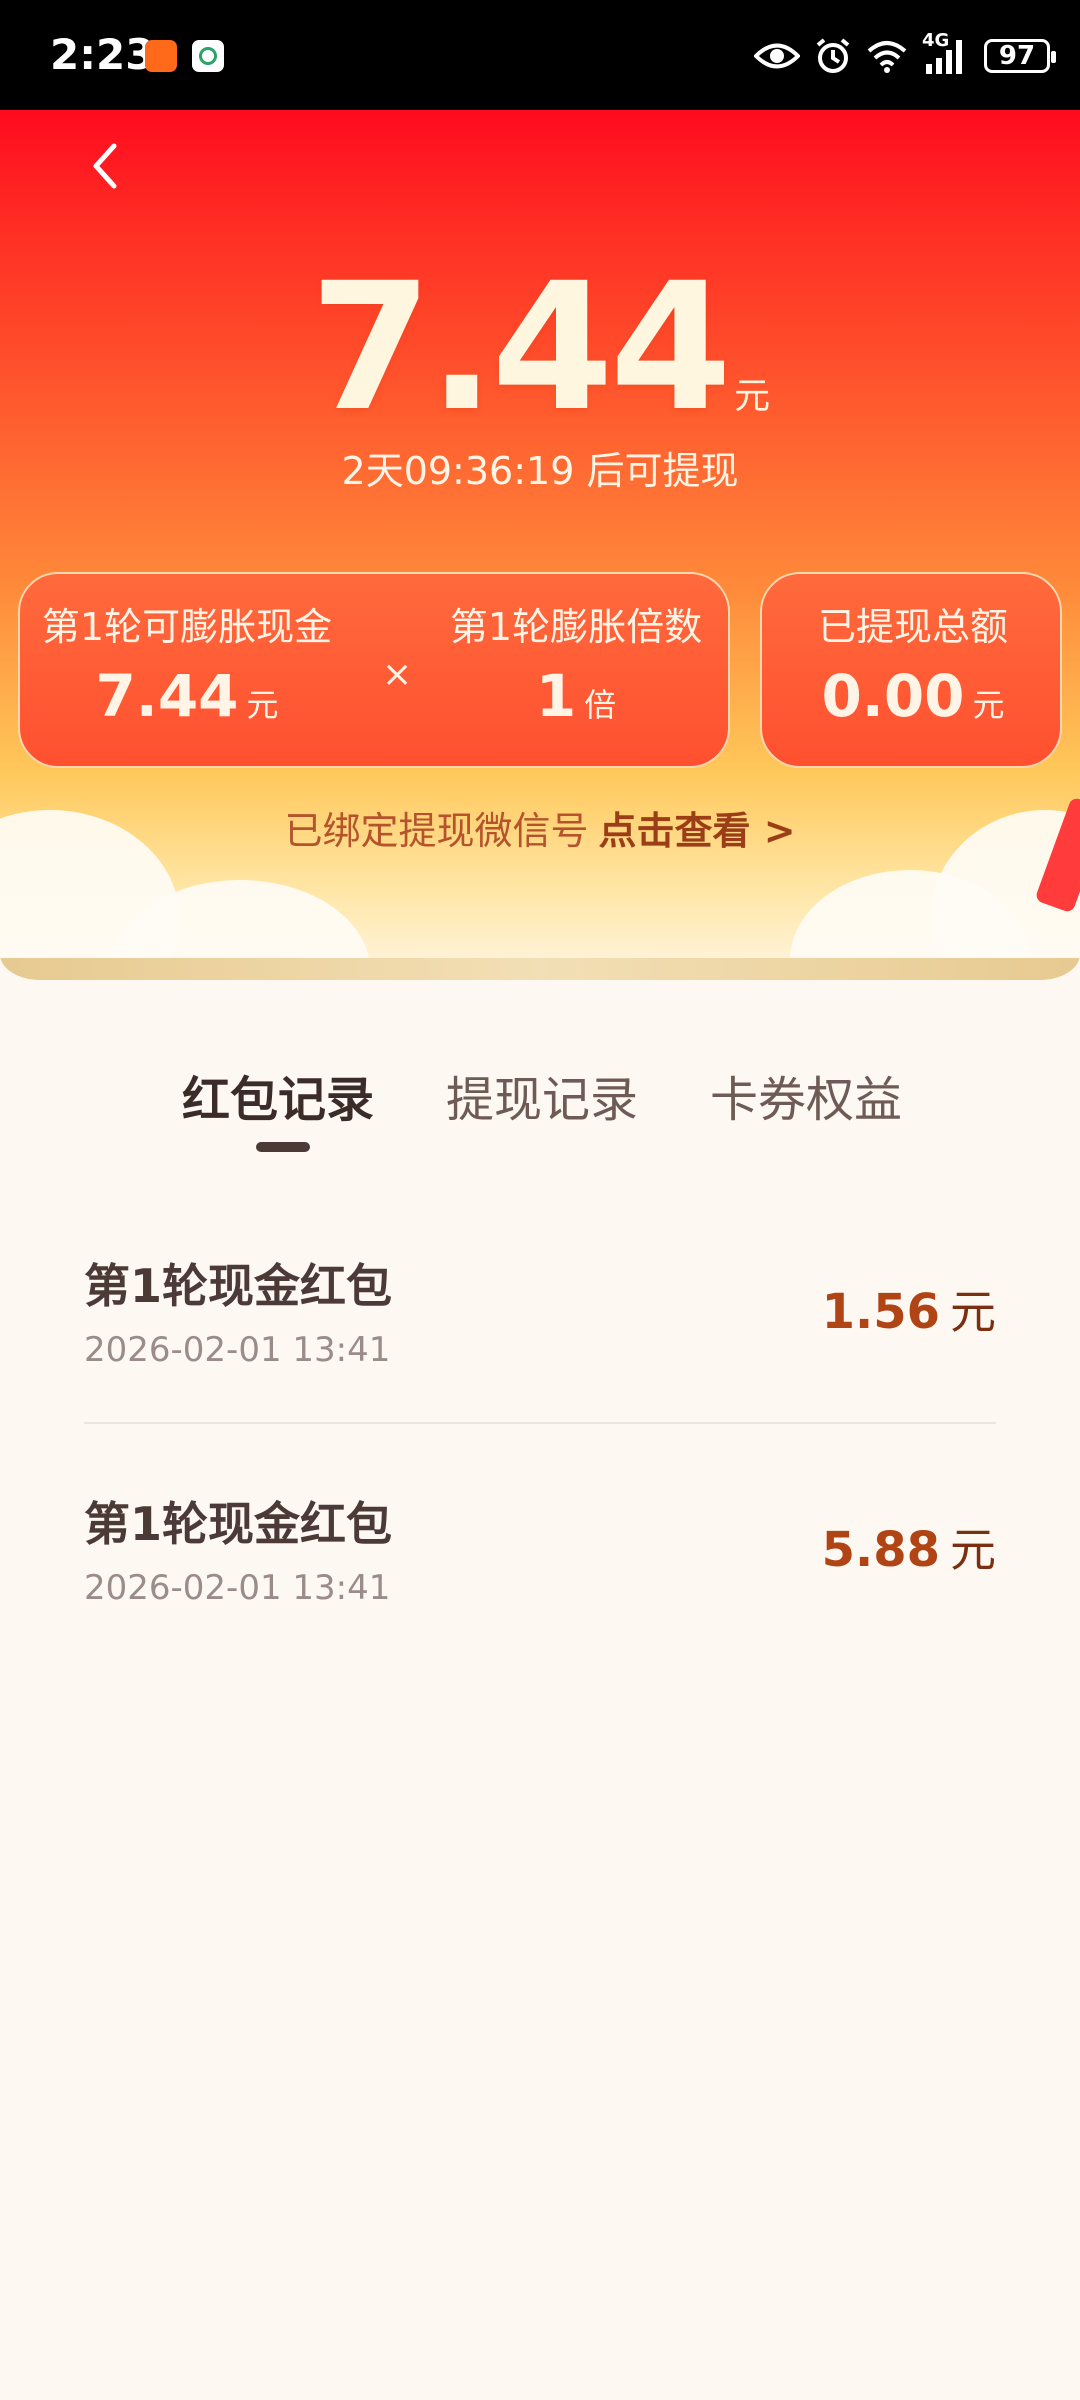  I want to click on multiplier-amount: 1, so click(556, 696).